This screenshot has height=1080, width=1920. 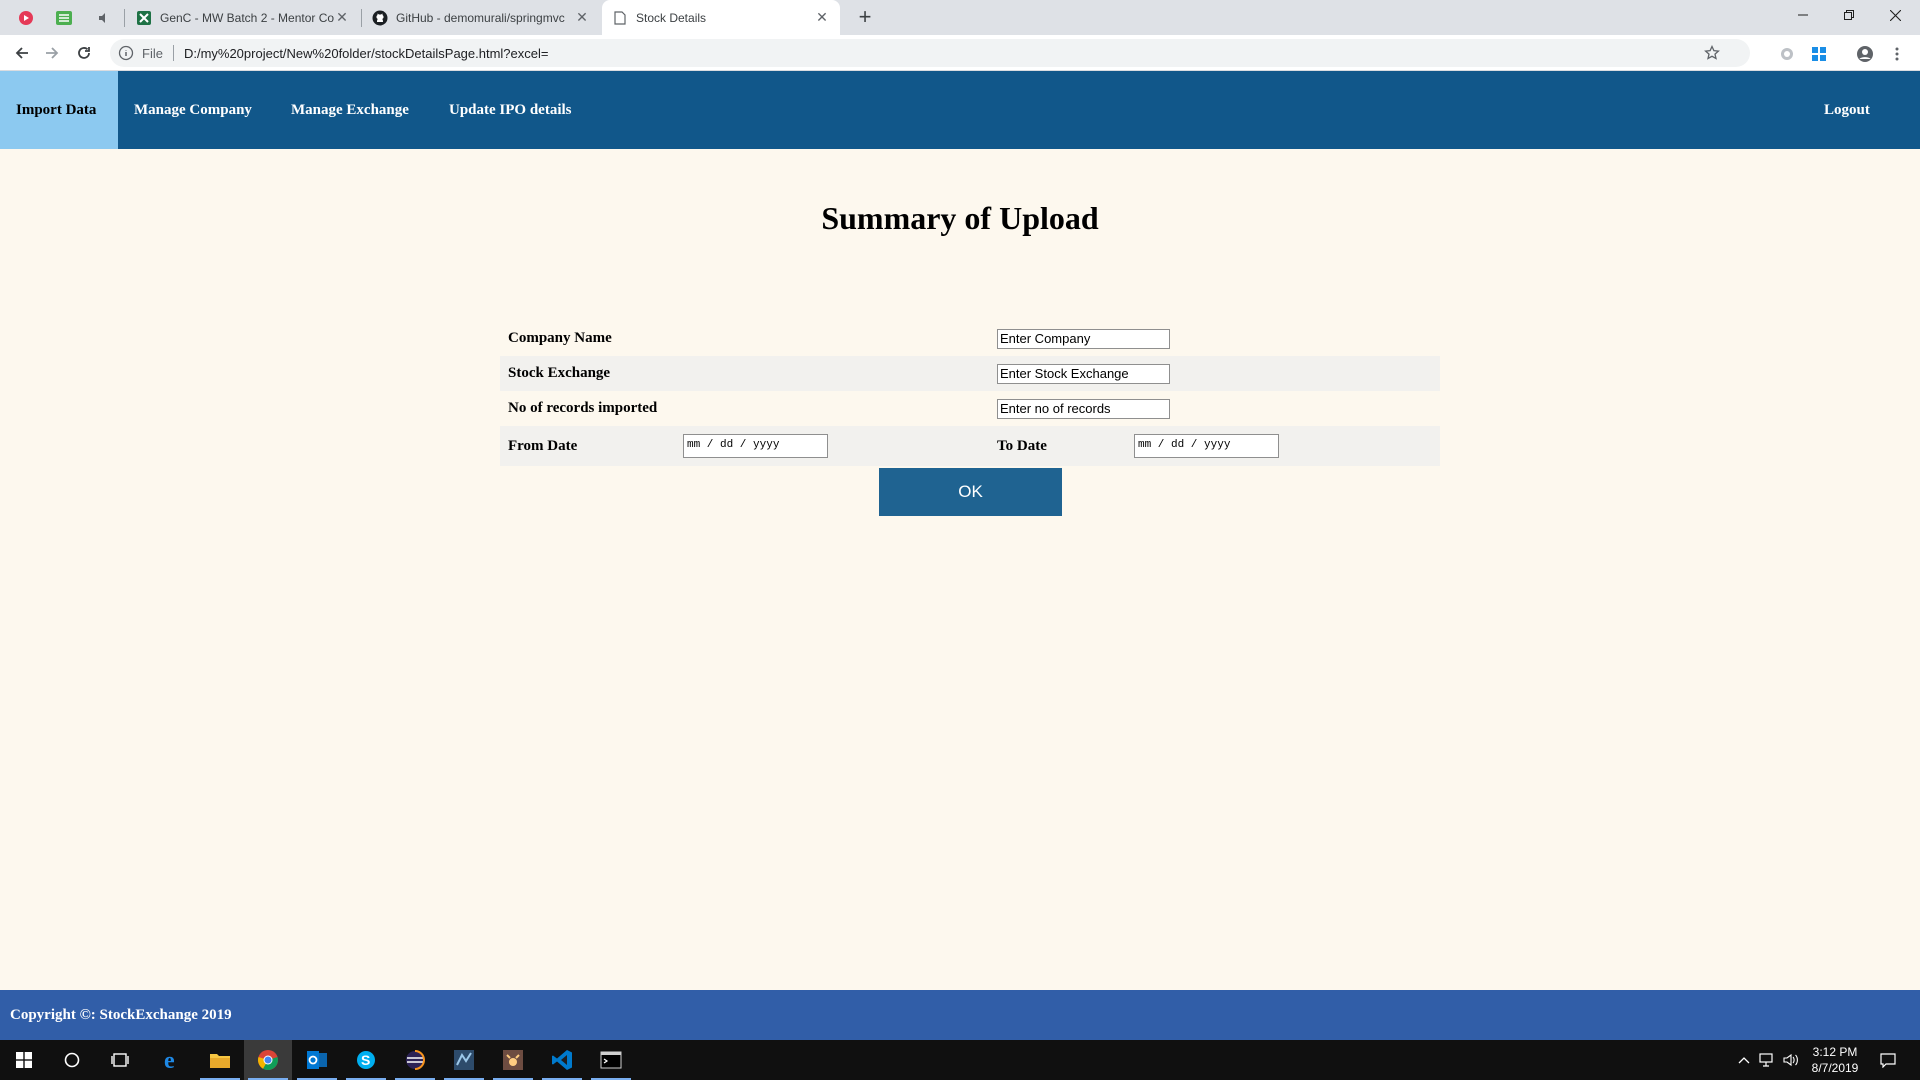 I want to click on profile-button, so click(x=1865, y=54).